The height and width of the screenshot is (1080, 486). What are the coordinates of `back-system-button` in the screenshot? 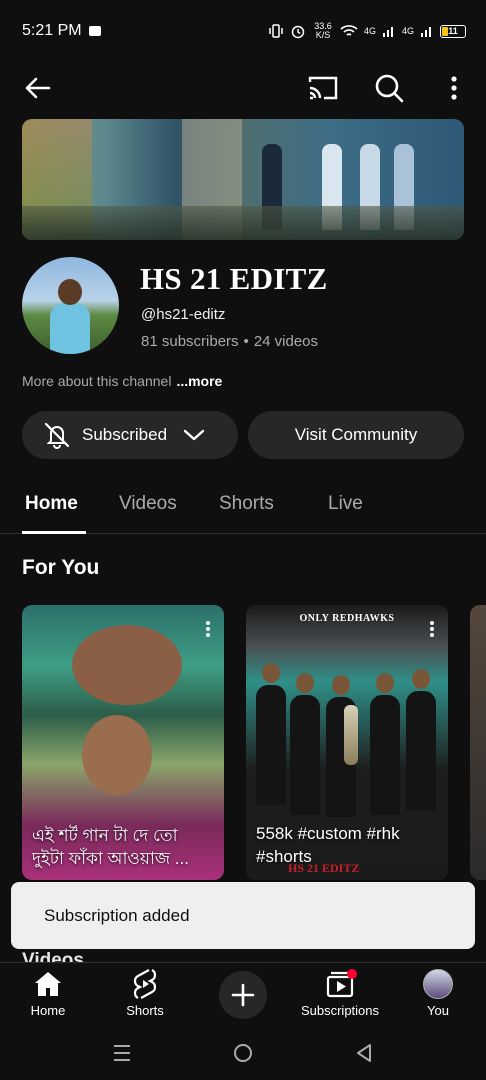 It's located at (364, 1053).